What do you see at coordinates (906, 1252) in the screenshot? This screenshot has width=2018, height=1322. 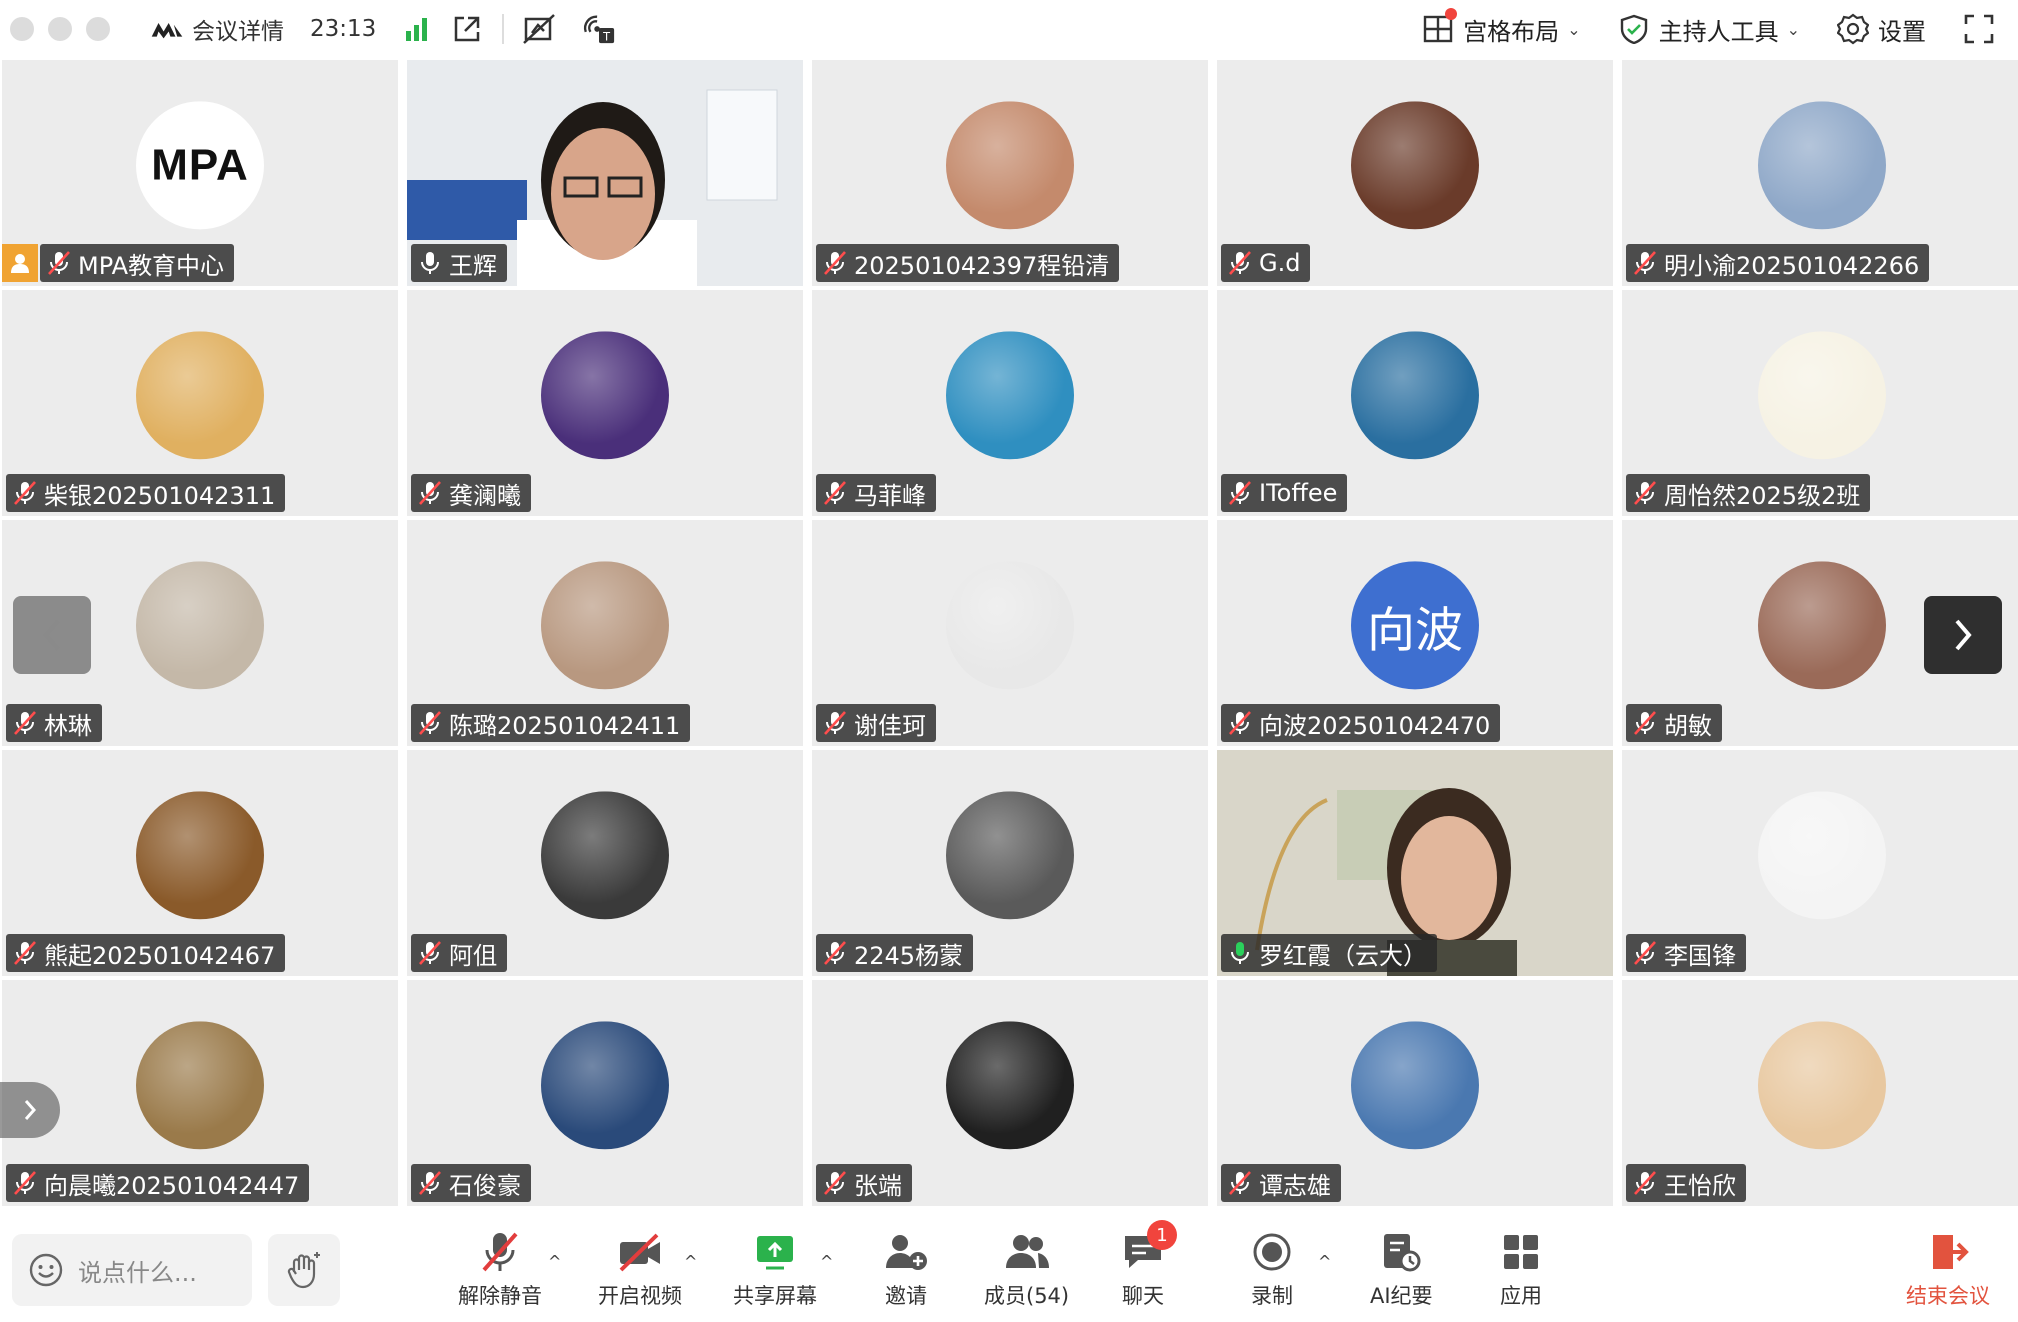 I see `add-user-icon` at bounding box center [906, 1252].